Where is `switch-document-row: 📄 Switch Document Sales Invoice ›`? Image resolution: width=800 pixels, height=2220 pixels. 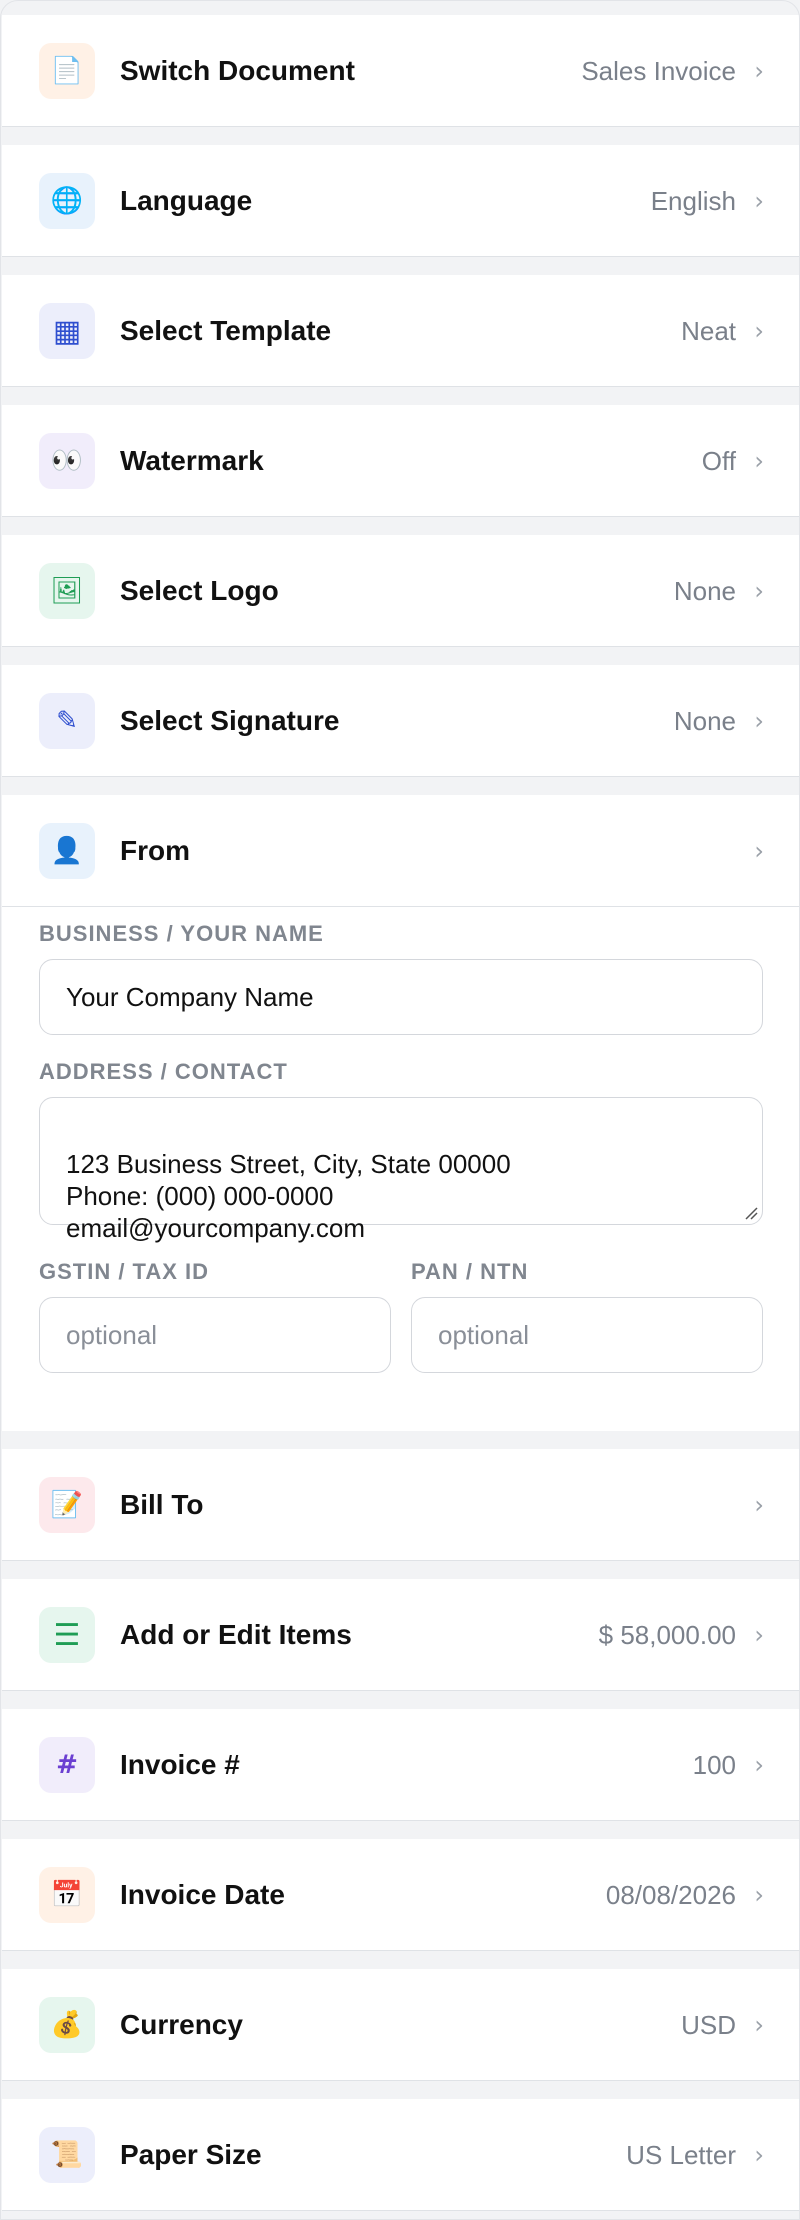
switch-document-row: 📄 Switch Document Sales Invoice › is located at coordinates (400, 71).